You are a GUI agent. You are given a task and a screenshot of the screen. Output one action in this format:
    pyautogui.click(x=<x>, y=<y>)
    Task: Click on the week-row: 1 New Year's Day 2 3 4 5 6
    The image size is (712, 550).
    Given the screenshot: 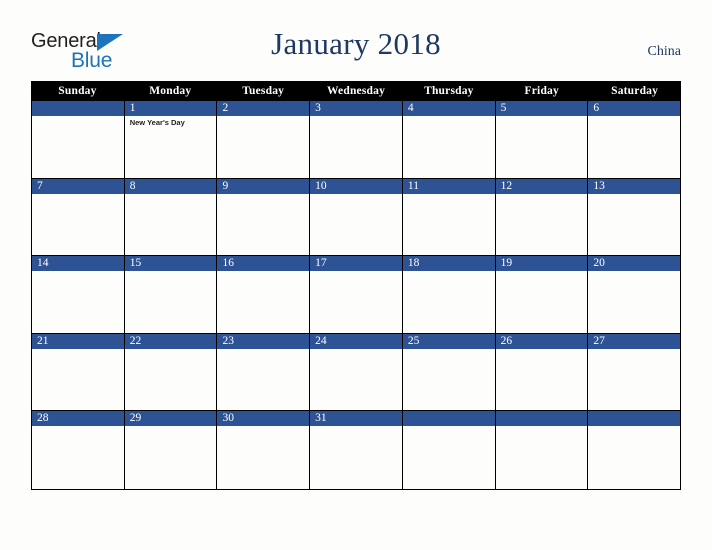 What is the action you would take?
    pyautogui.click(x=356, y=140)
    